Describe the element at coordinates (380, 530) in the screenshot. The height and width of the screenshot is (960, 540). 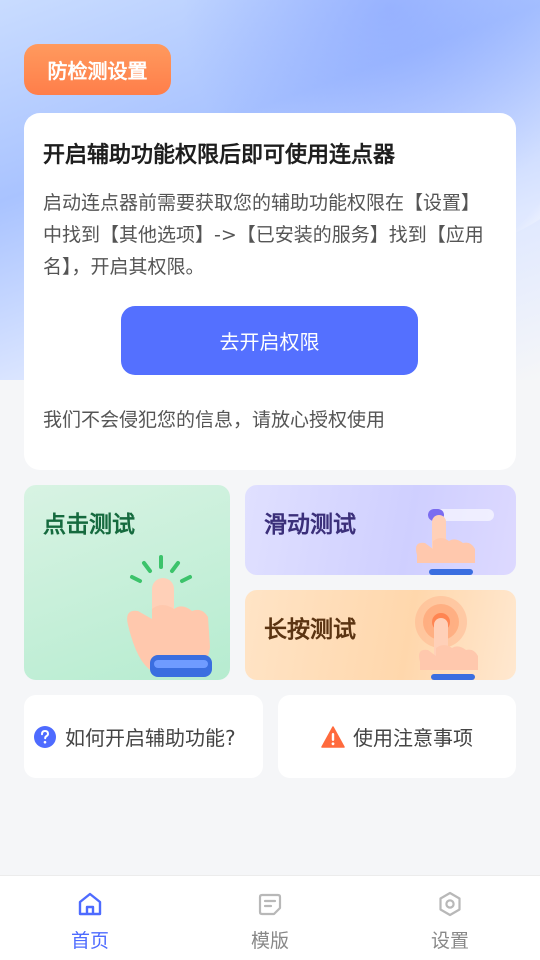
I see `slide-test-card: 滑动测试` at that location.